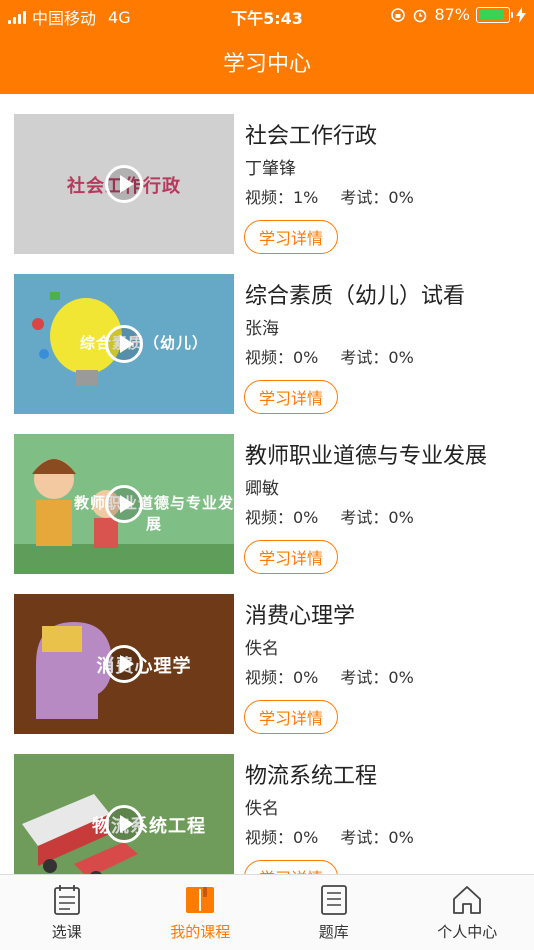  I want to click on tab-personal-center: 个人中心, so click(467, 912).